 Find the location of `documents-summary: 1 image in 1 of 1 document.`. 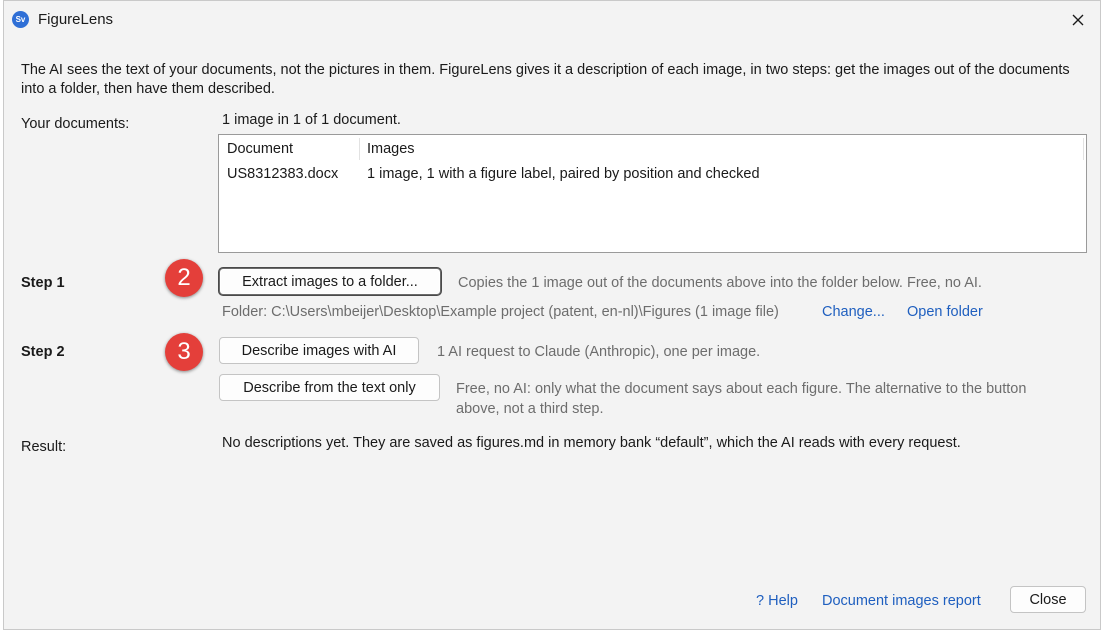

documents-summary: 1 image in 1 of 1 document. is located at coordinates (311, 120).